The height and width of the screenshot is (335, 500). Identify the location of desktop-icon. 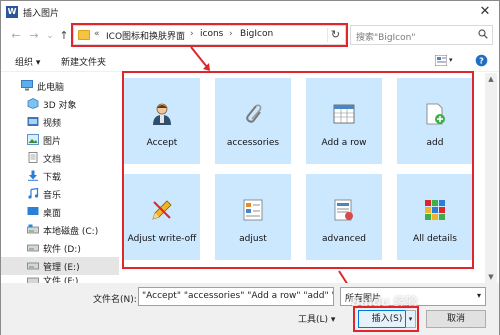
(33, 211).